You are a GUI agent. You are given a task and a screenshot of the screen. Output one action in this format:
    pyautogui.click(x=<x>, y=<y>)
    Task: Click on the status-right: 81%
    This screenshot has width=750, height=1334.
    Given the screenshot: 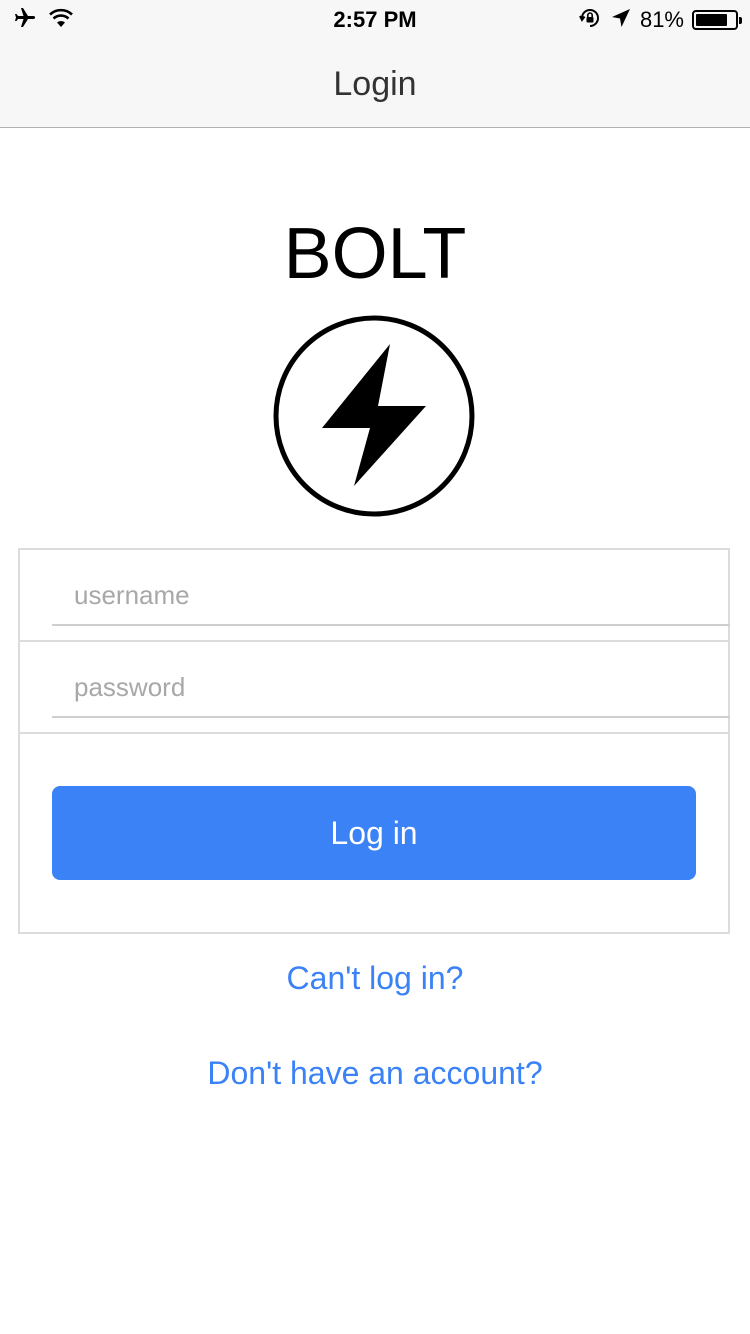 What is the action you would take?
    pyautogui.click(x=660, y=20)
    